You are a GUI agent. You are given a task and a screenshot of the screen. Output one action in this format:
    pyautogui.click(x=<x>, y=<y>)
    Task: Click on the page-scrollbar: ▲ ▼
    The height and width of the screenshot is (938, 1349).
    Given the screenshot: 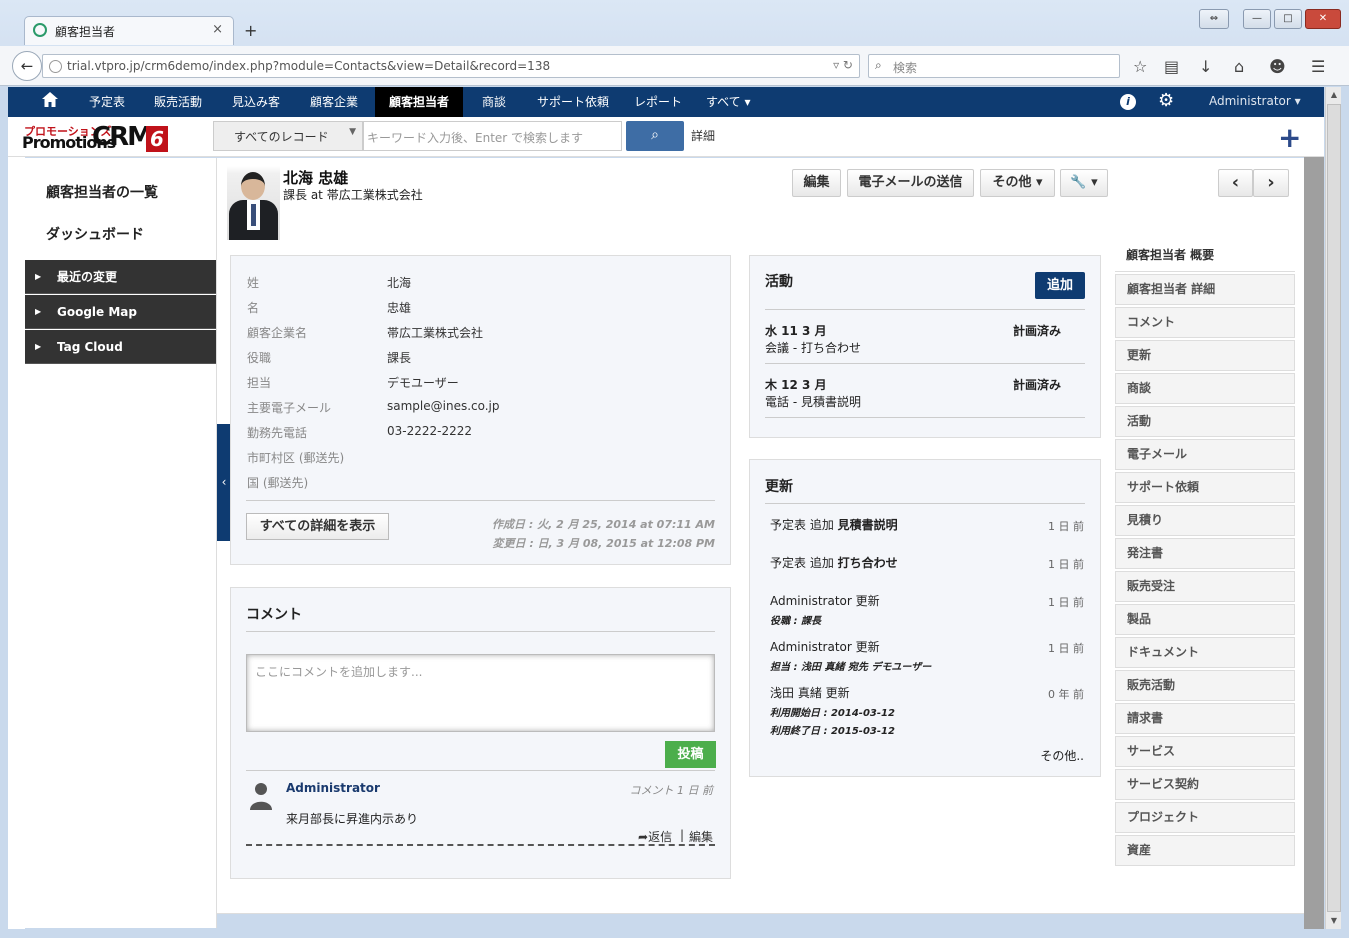 What is the action you would take?
    pyautogui.click(x=1333, y=508)
    